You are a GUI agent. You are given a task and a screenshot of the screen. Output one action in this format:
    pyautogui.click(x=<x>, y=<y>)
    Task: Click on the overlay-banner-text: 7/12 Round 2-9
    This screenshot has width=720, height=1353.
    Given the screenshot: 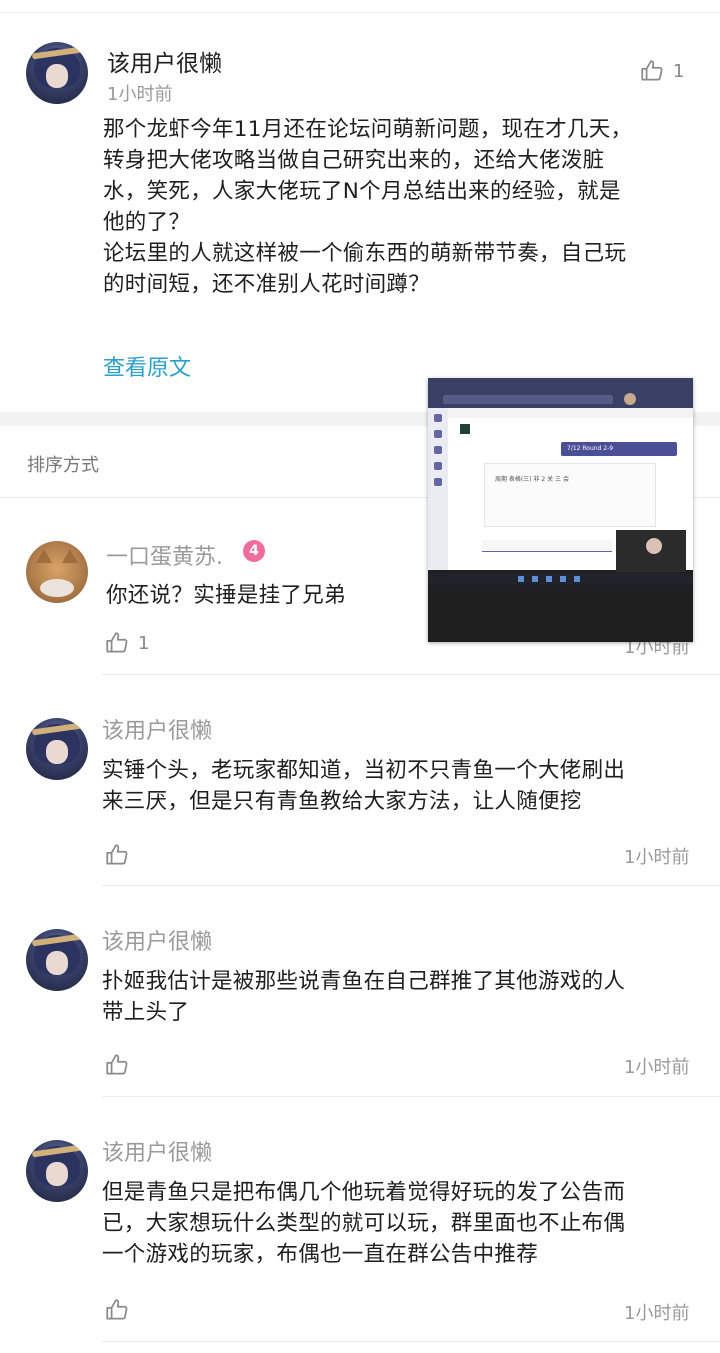 What is the action you would take?
    pyautogui.click(x=590, y=448)
    